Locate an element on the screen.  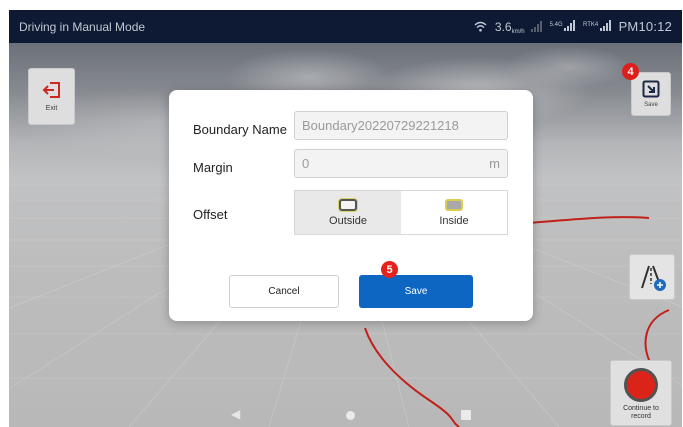
margin-label: Margin is located at coordinates (213, 167).